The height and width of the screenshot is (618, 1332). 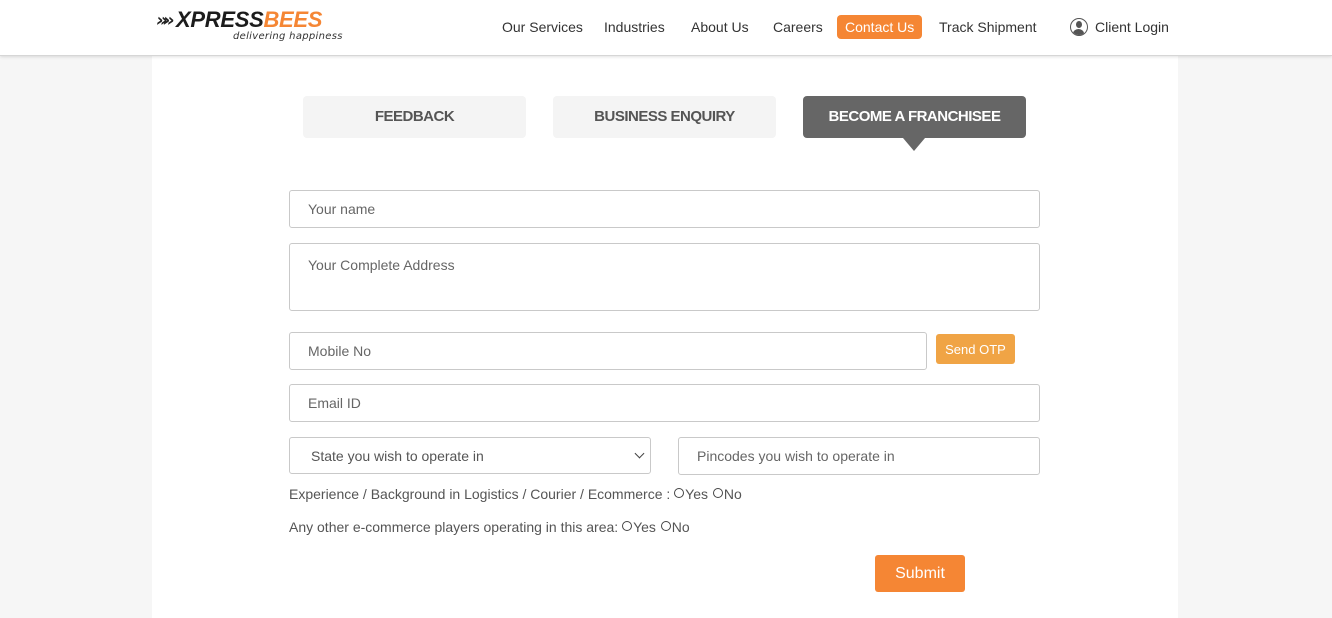 I want to click on tab-become-a-franchisee: BECOME A FRANCHISEE, so click(x=914, y=123).